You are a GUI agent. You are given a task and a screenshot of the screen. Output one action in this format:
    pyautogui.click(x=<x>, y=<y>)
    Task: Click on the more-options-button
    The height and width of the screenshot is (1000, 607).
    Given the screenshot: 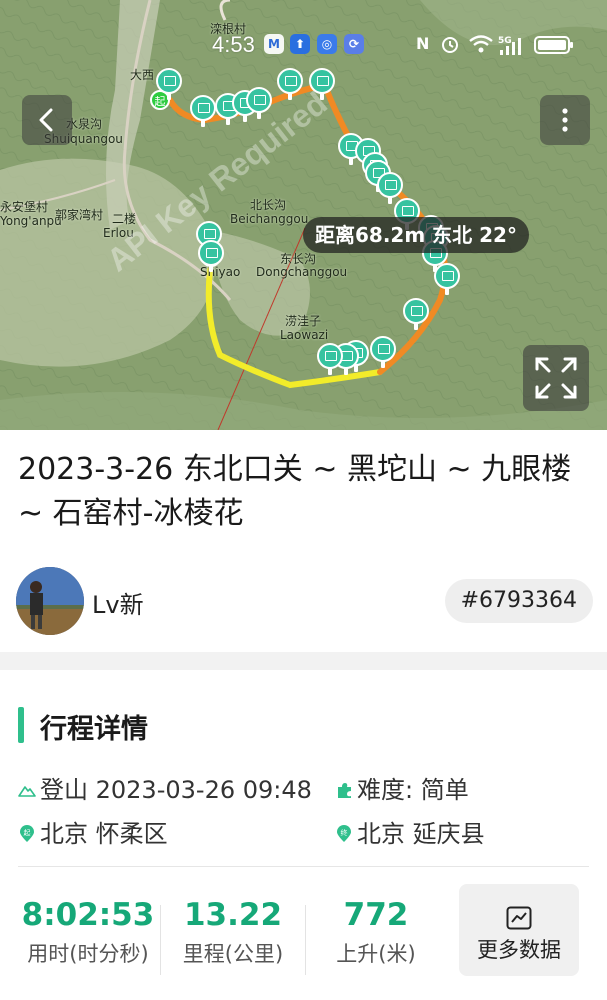 What is the action you would take?
    pyautogui.click(x=565, y=120)
    